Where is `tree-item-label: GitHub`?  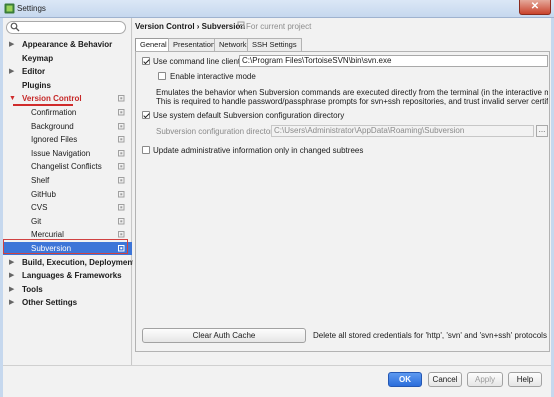
tree-item-label: GitHub is located at coordinates (43, 194).